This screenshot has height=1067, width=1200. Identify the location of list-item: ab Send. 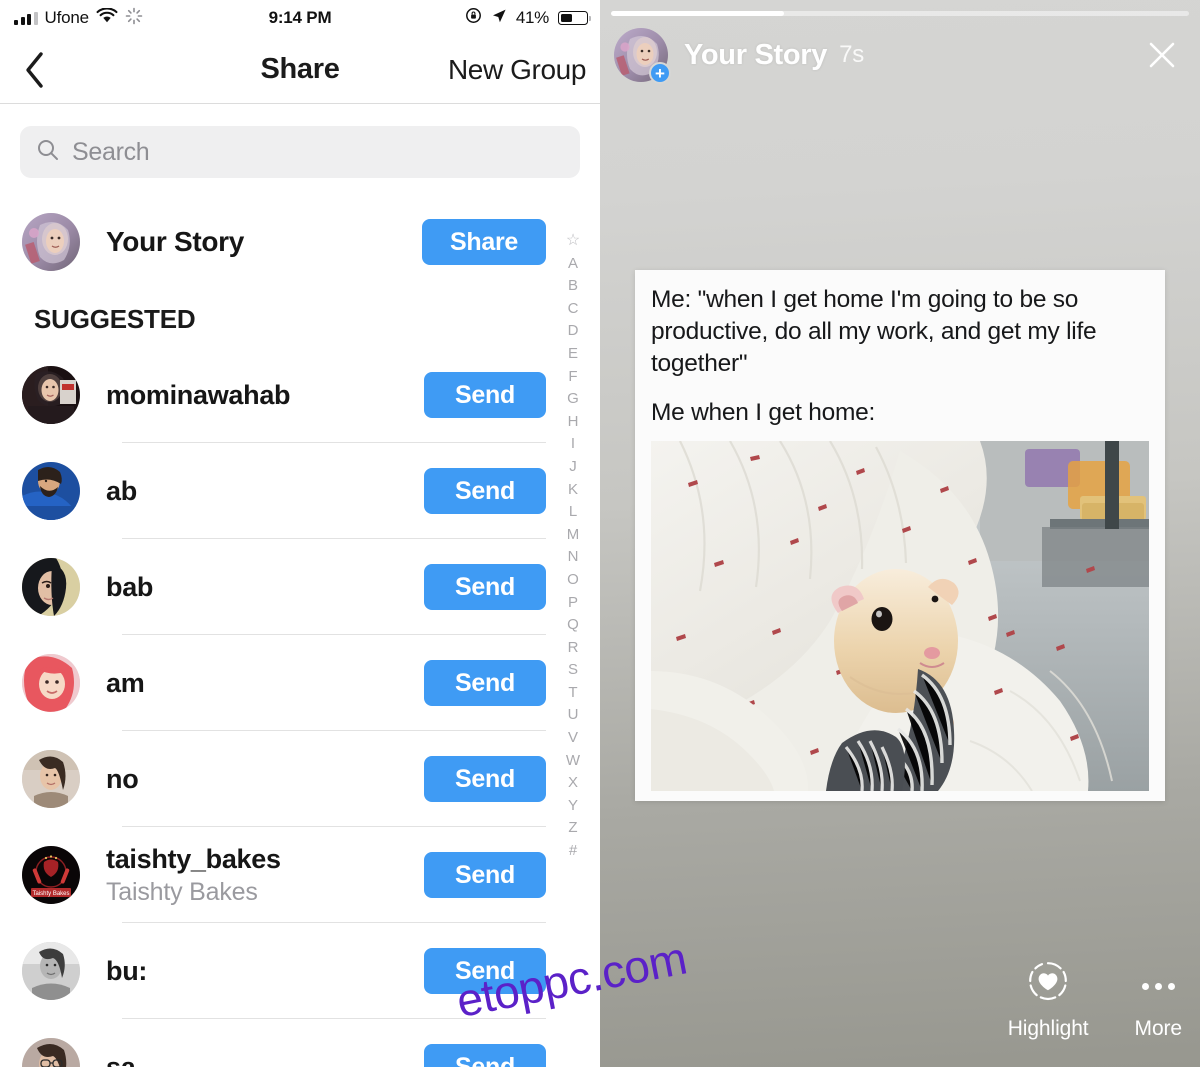
(300, 491).